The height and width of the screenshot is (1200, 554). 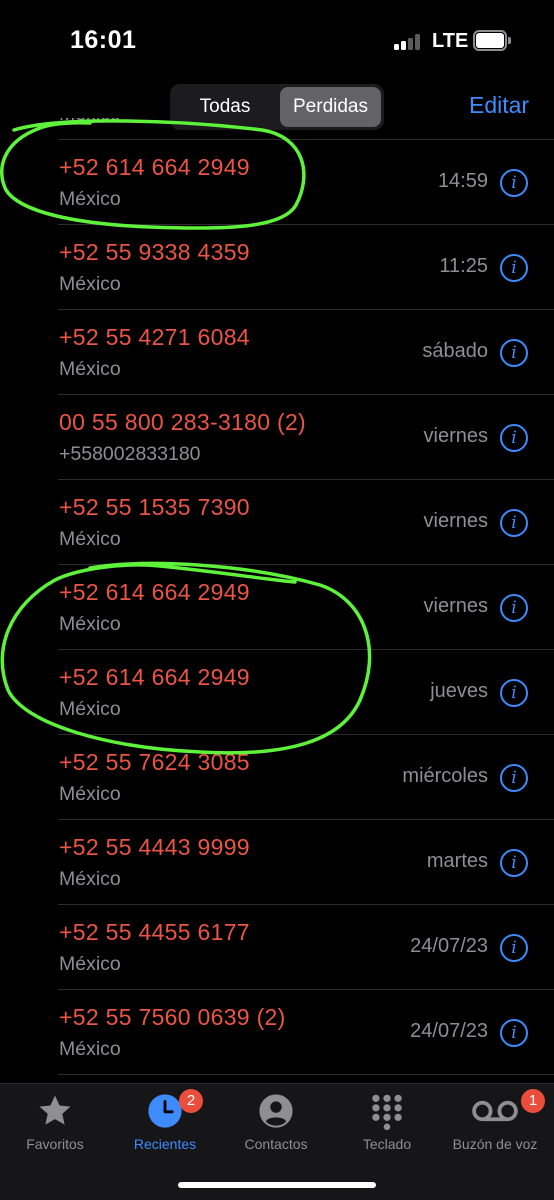 I want to click on calls-filter-segmented-control: Todas Perdidas, so click(x=277, y=107).